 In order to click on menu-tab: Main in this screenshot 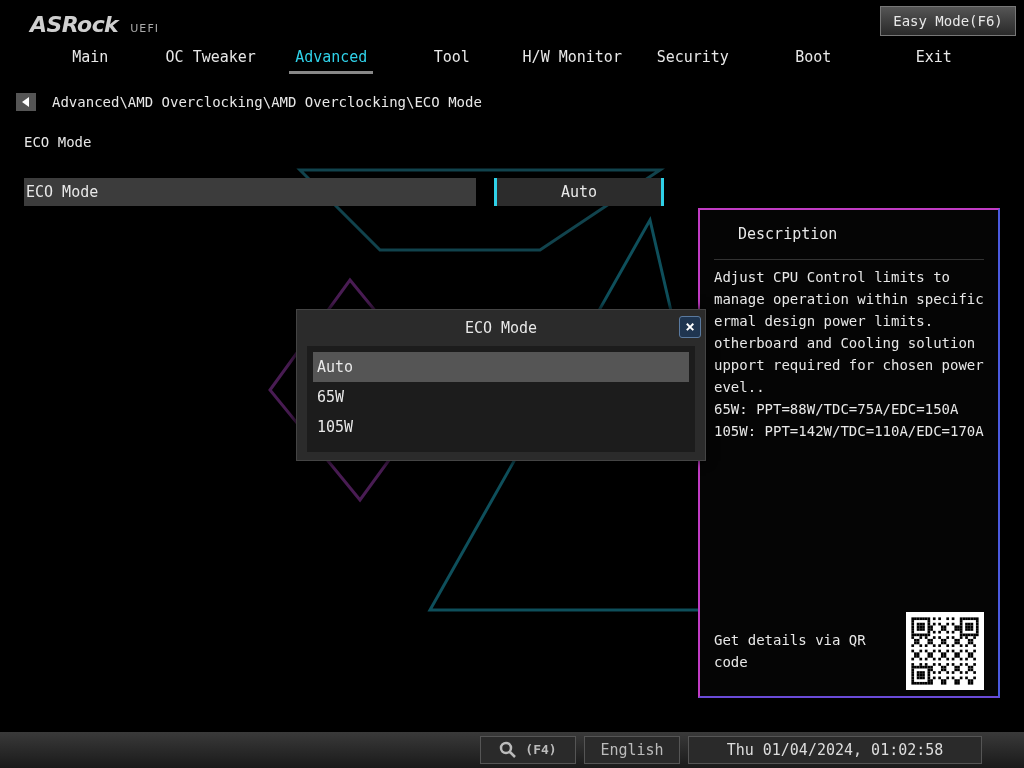, I will do `click(90, 59)`.